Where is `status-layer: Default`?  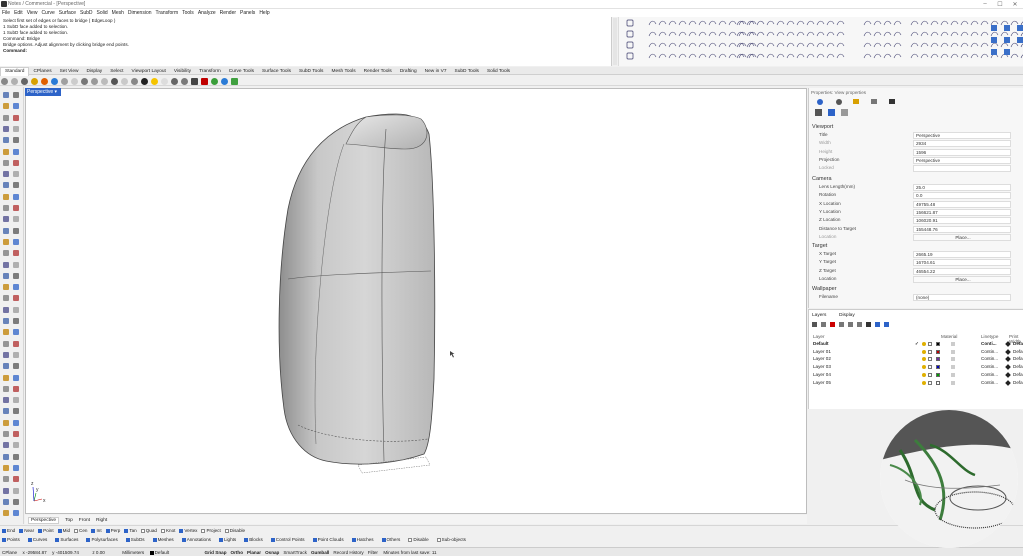 status-layer: Default is located at coordinates (159, 552).